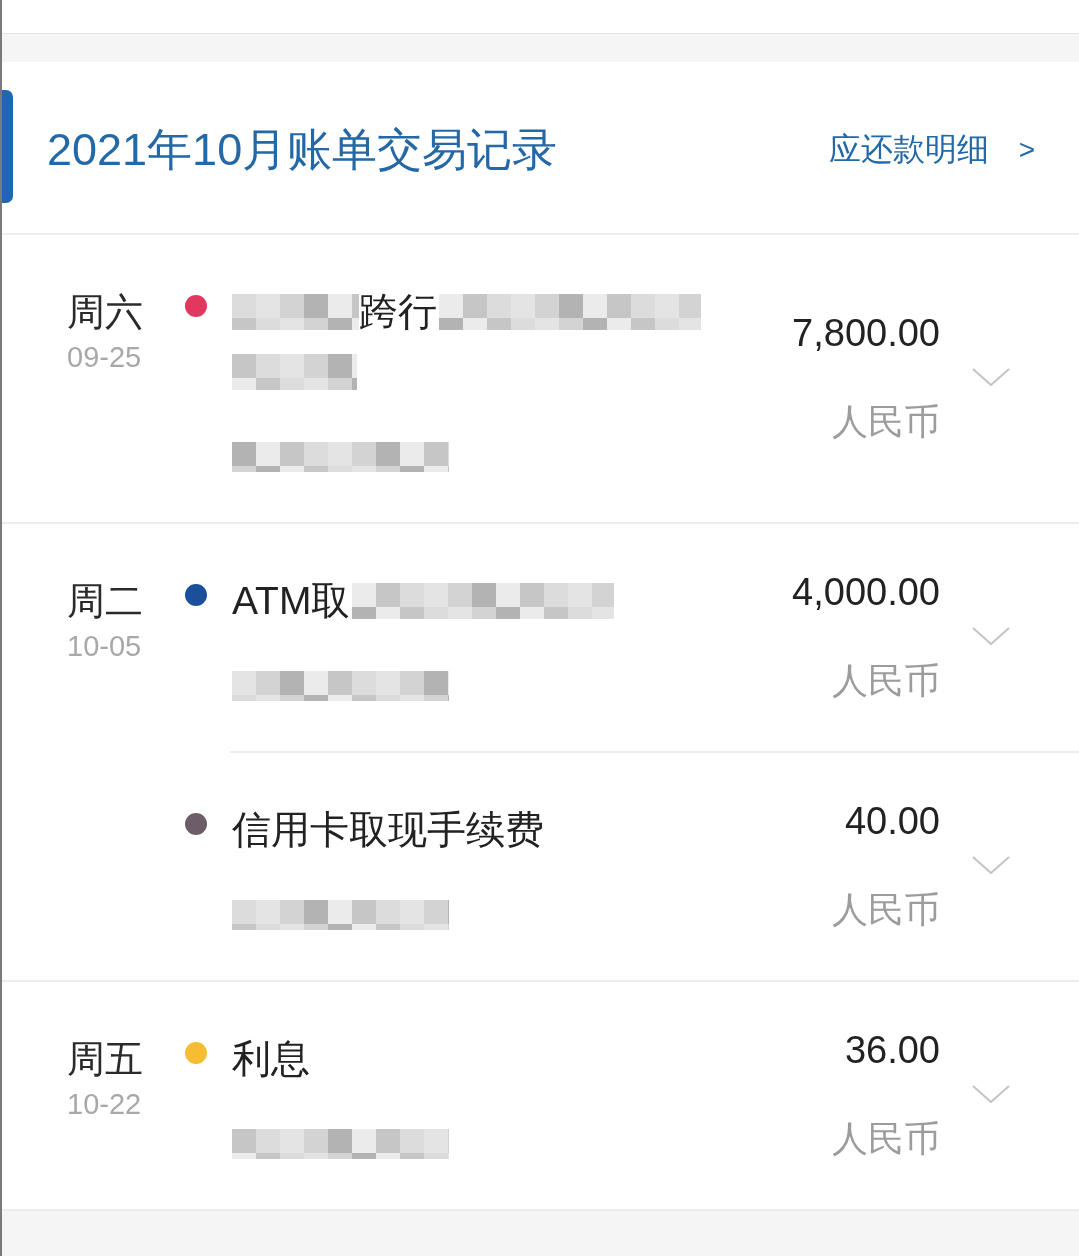 The height and width of the screenshot is (1256, 1079). Describe the element at coordinates (105, 1059) in the screenshot. I see `weekday-label: 周五` at that location.